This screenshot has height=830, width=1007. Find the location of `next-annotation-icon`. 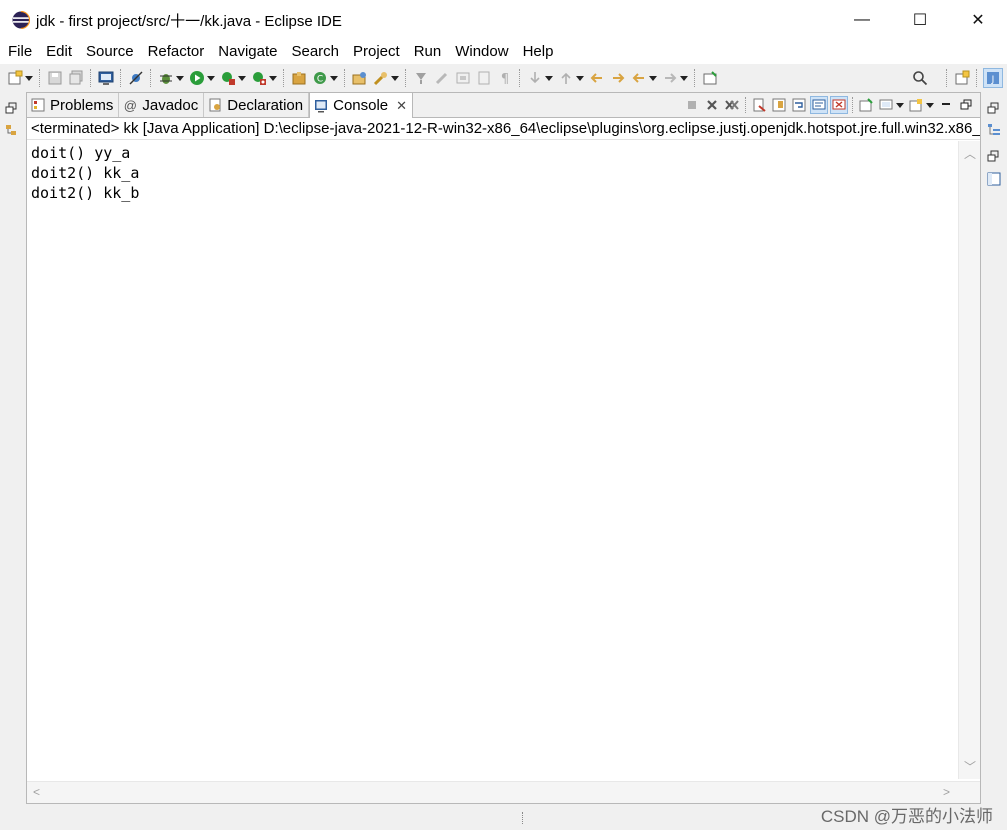

next-annotation-icon is located at coordinates (534, 78).